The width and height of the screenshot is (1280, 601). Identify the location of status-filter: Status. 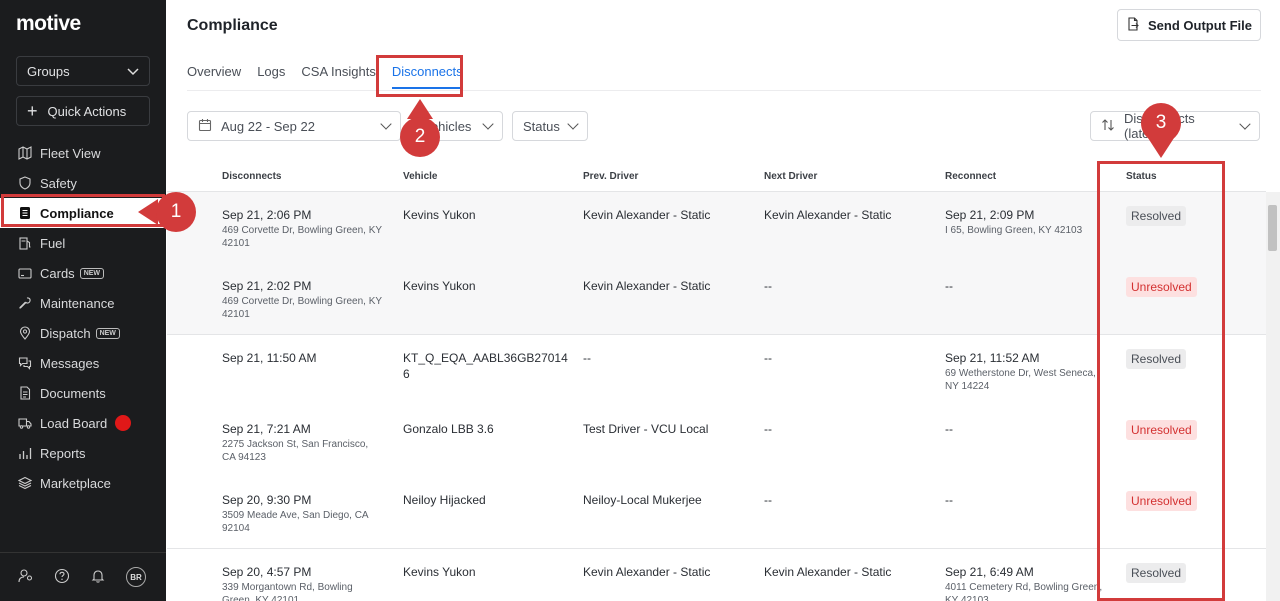
(550, 126).